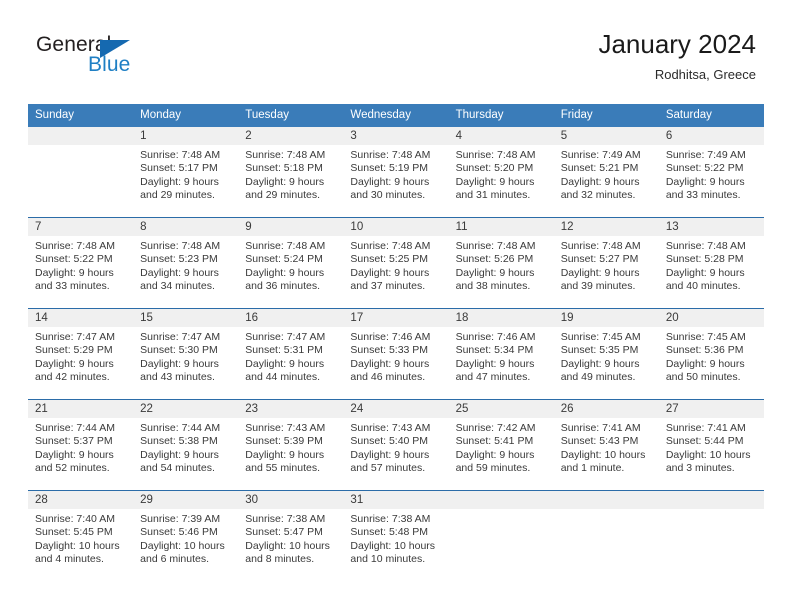  Describe the element at coordinates (493, 377) in the screenshot. I see `daylight-duration-line2: and 47 minutes.` at that location.